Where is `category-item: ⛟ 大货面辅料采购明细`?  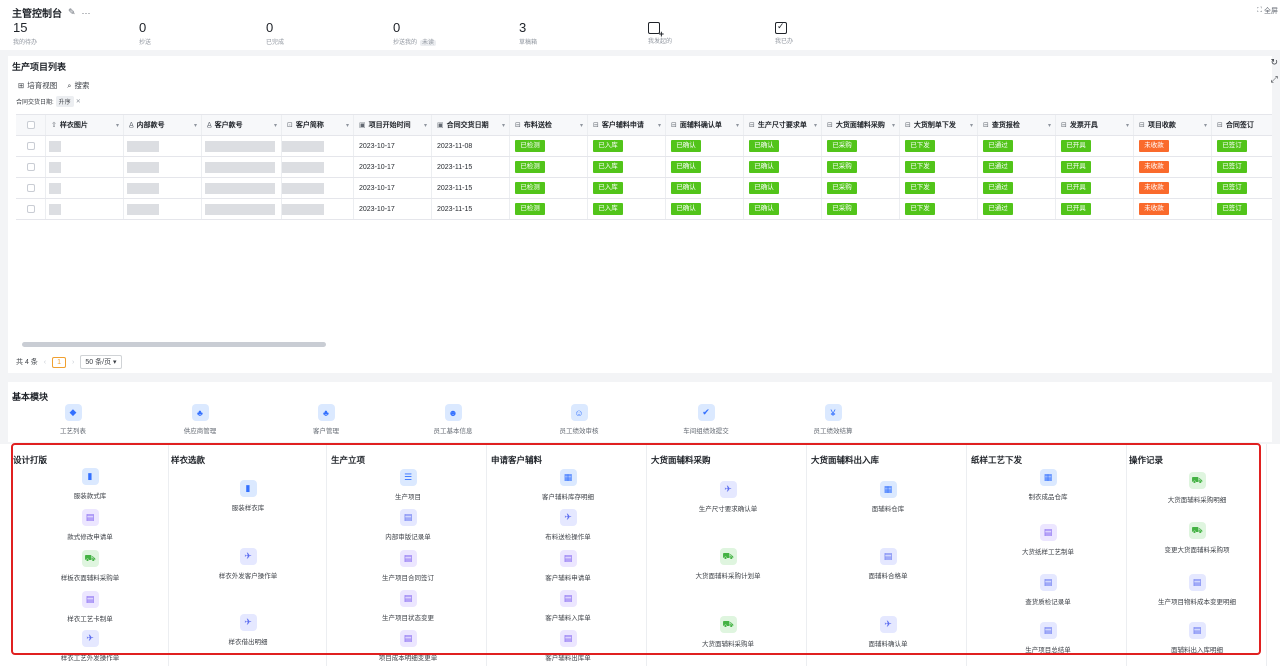
category-item: ⛟ 大货面辅料采购明细 is located at coordinates (1197, 488).